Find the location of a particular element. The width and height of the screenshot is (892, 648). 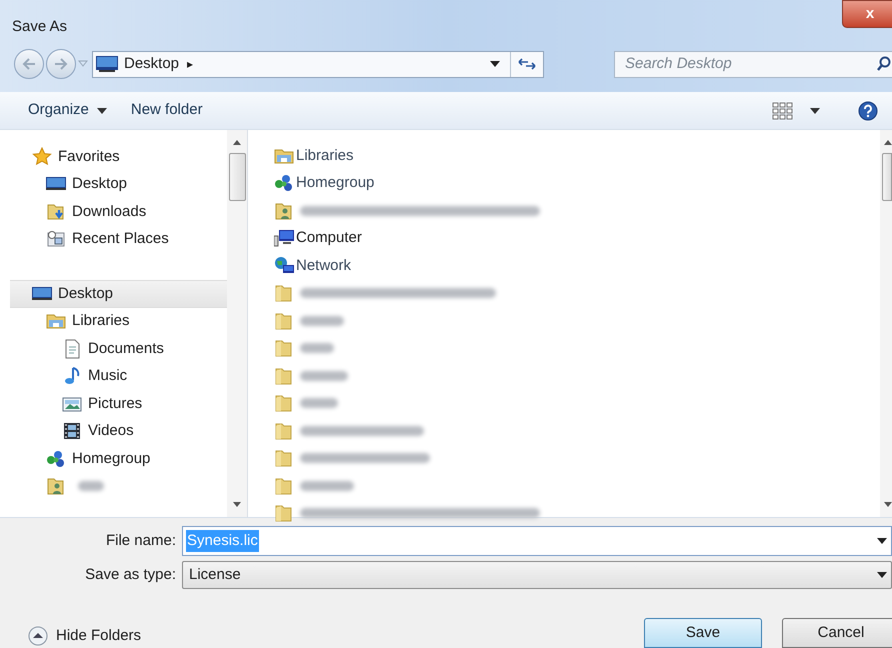

search-input: Search Desktop is located at coordinates (746, 64).